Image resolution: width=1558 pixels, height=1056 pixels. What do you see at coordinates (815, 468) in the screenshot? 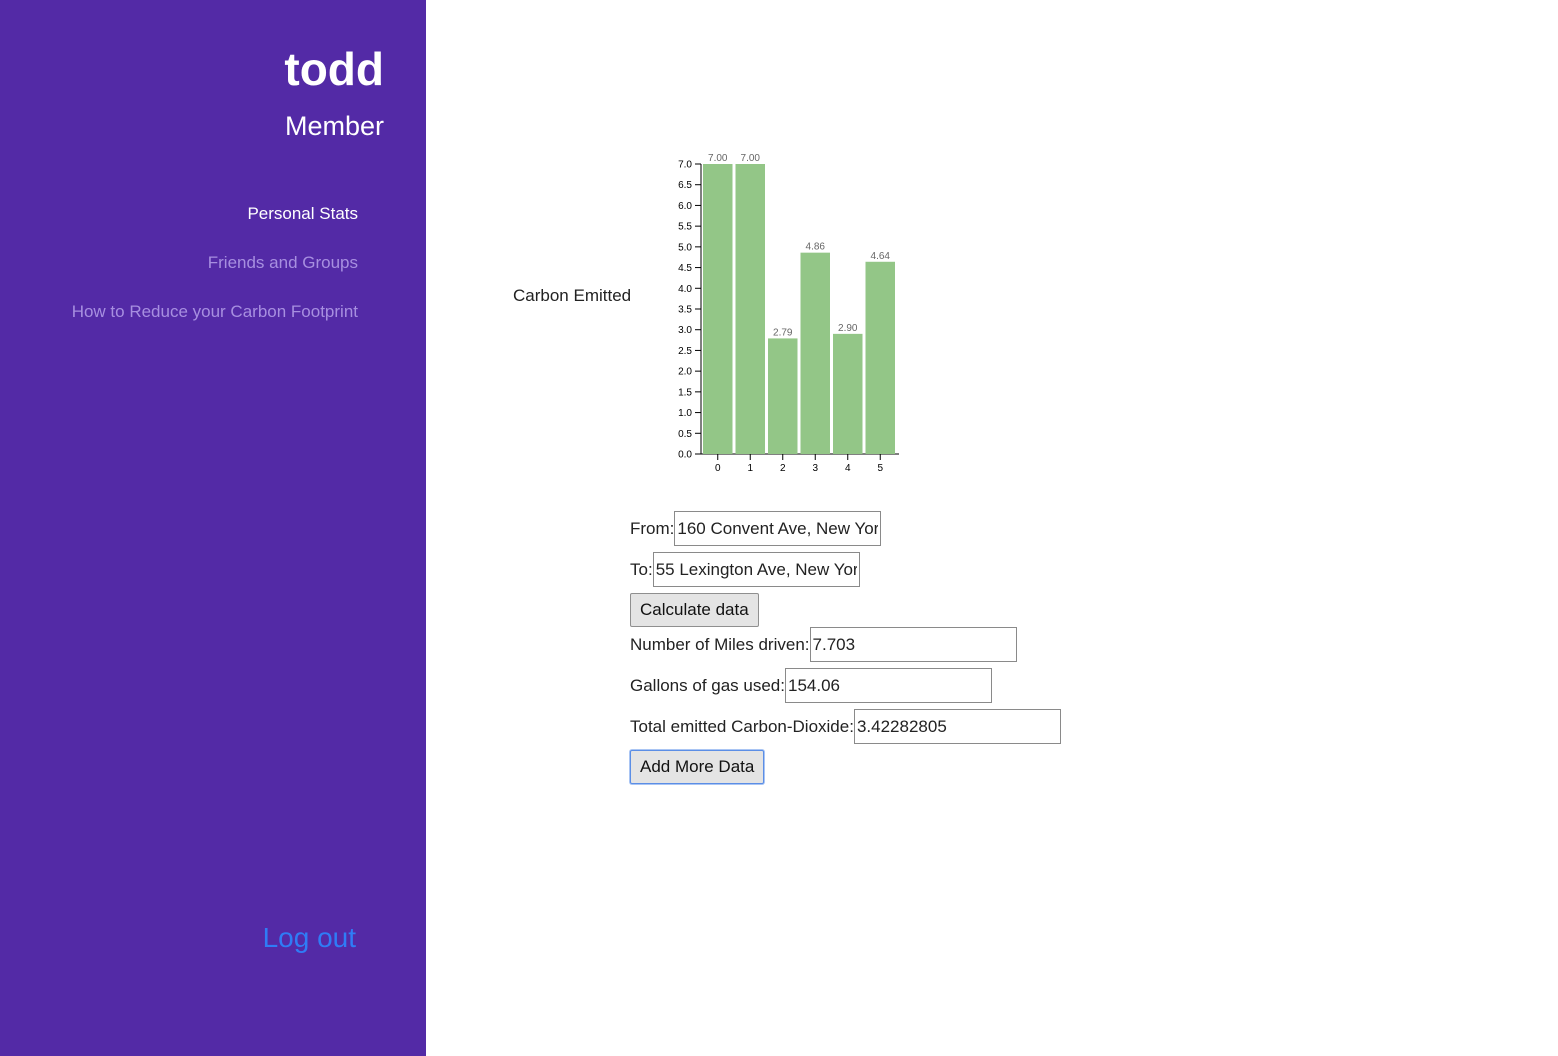
I see `x-tick-label: 3` at bounding box center [815, 468].